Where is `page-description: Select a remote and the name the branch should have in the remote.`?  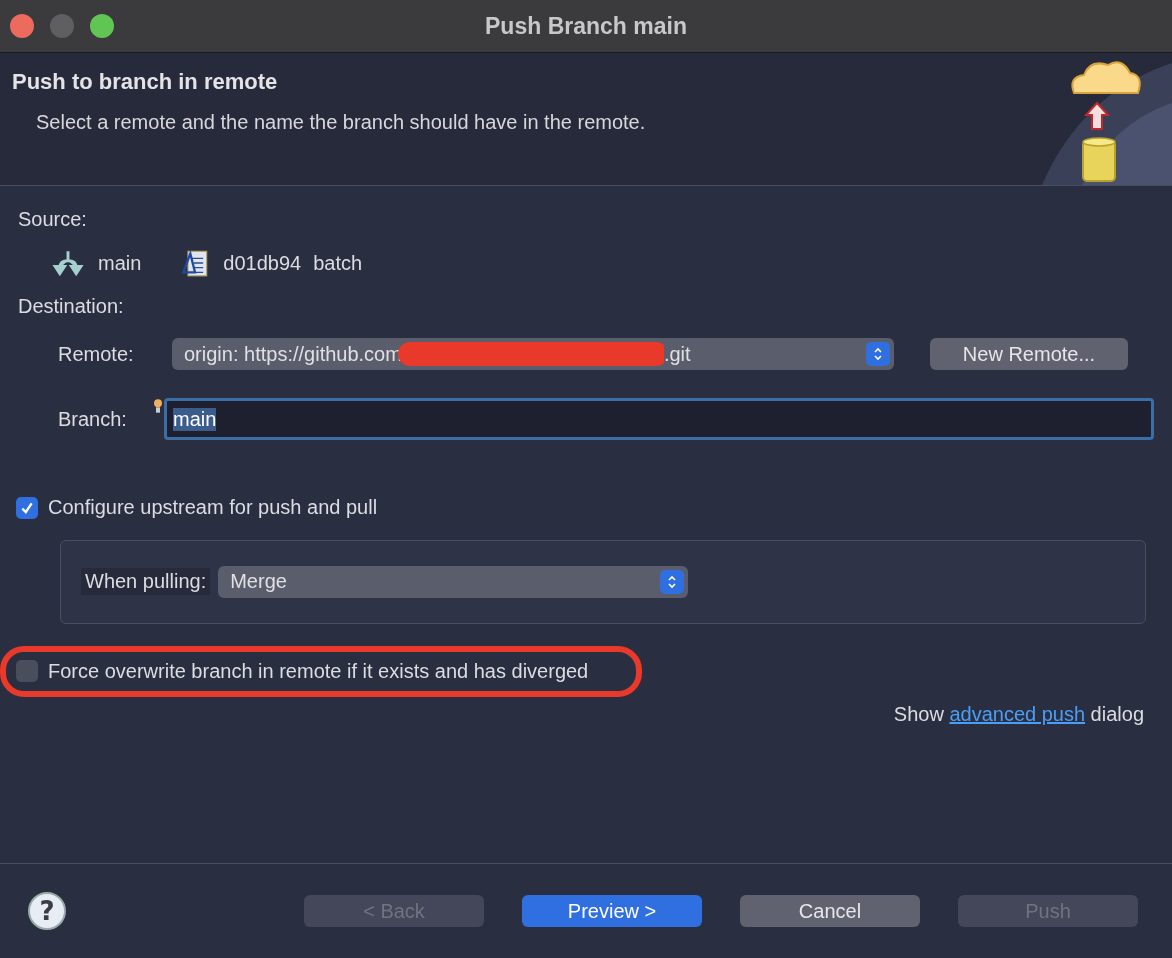 page-description: Select a remote and the name the branch should have in the remote. is located at coordinates (341, 122).